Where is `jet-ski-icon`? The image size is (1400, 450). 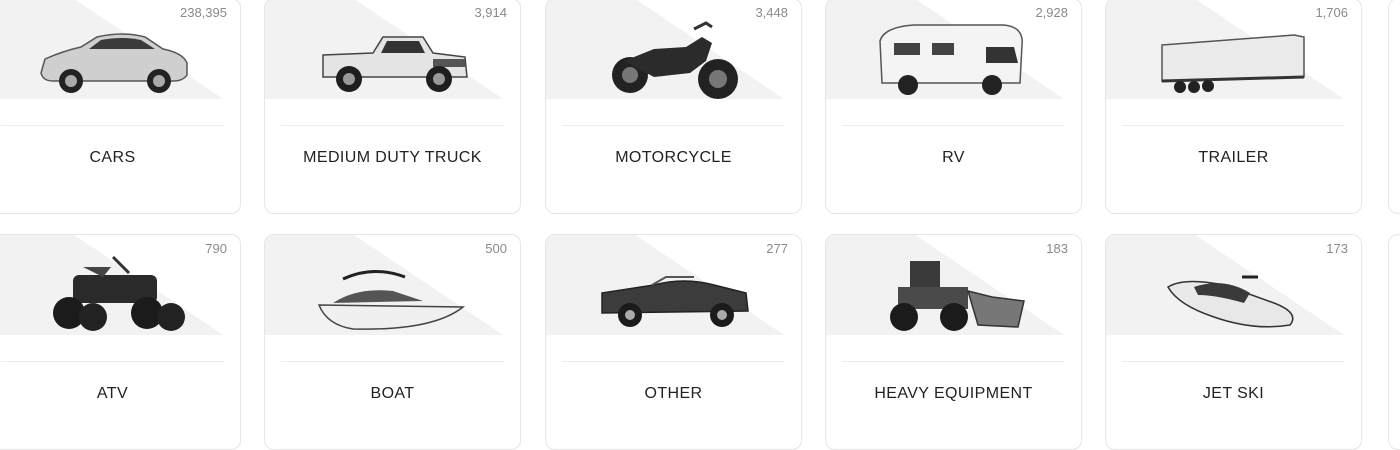 jet-ski-icon is located at coordinates (1230, 301).